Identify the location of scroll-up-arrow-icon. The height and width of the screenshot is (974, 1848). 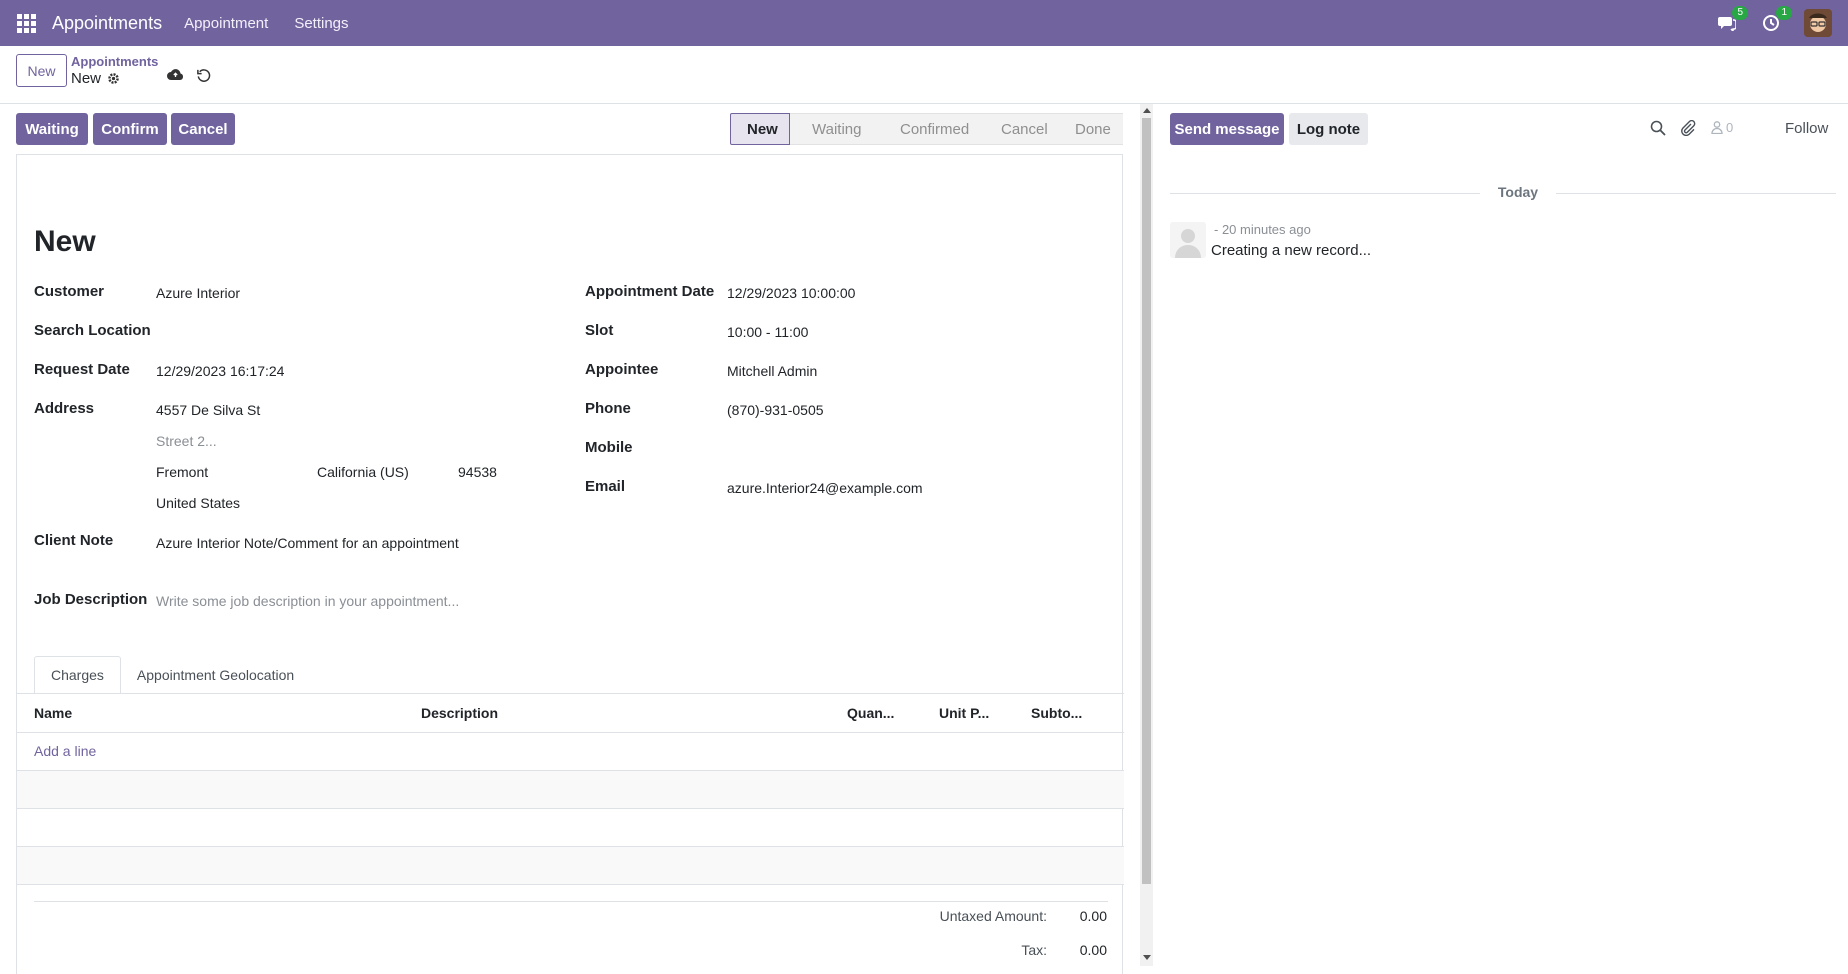
(1147, 110).